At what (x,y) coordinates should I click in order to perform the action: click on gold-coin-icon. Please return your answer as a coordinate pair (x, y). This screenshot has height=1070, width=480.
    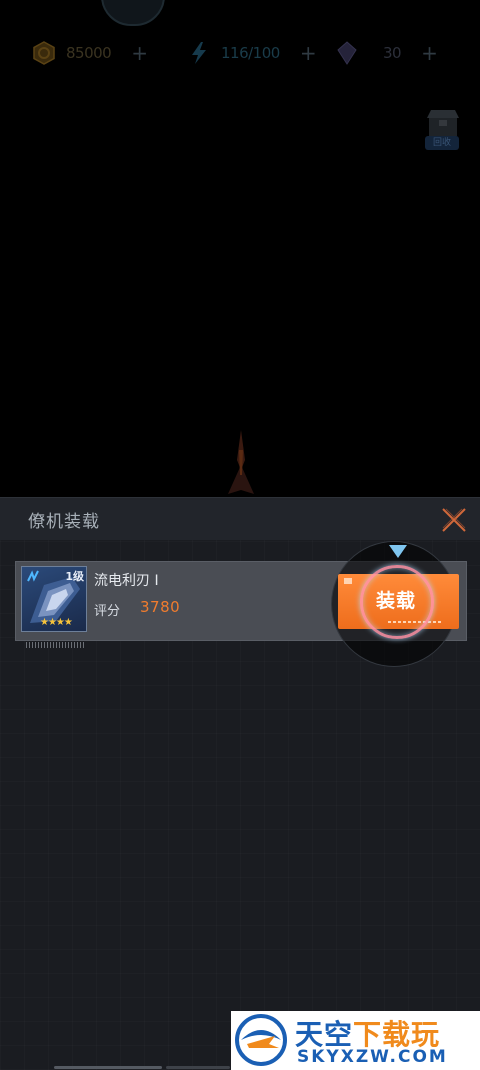
    Looking at the image, I should click on (44, 53).